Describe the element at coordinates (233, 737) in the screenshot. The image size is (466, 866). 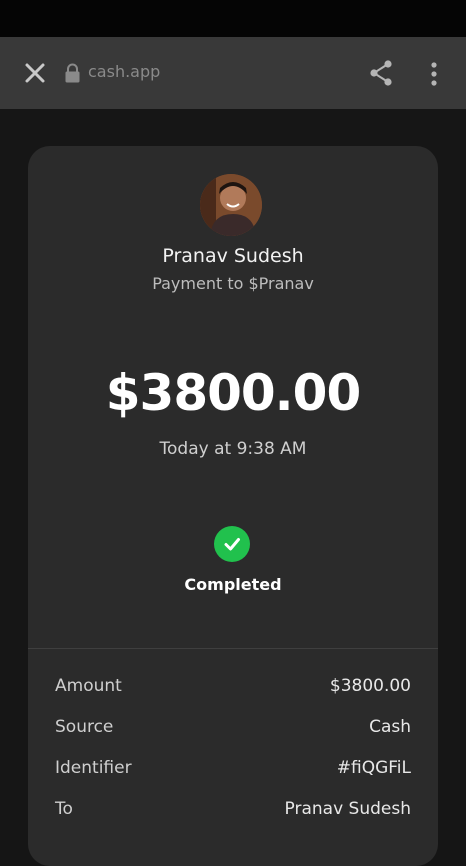
I see `detail-row-source: Source Cash` at that location.